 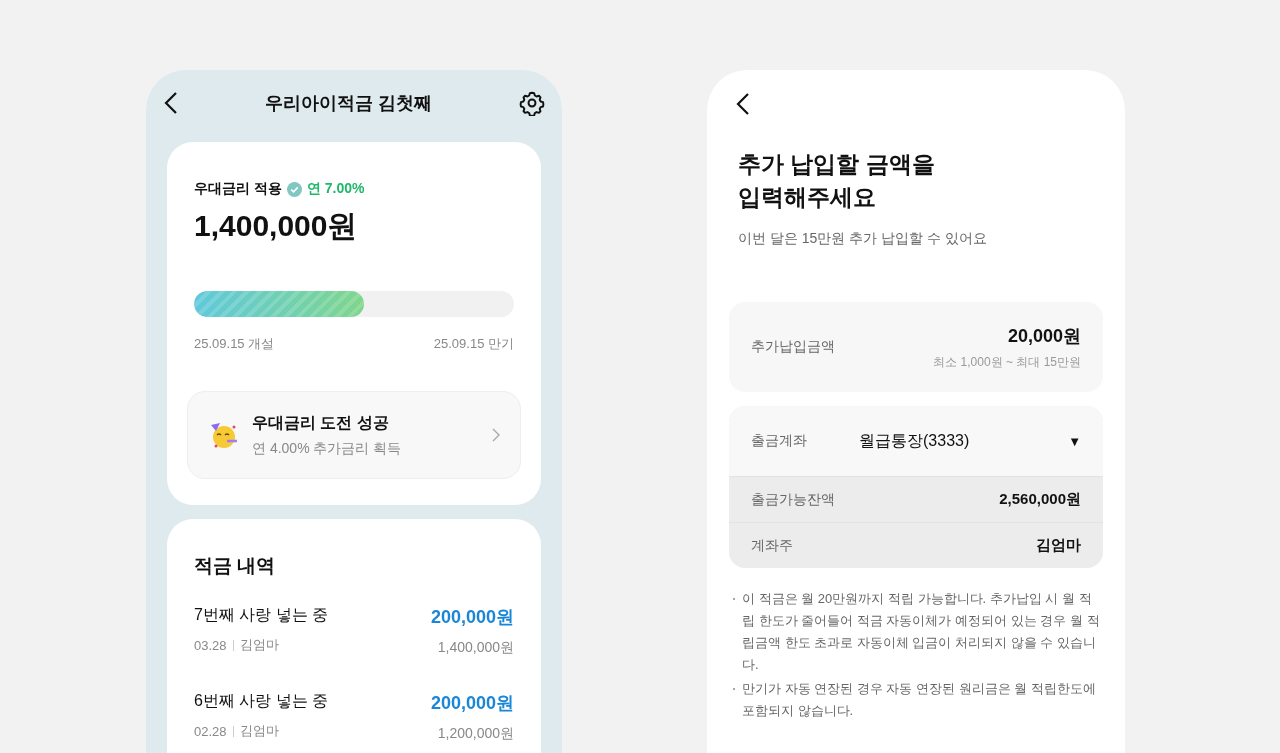 What do you see at coordinates (921, 632) in the screenshot?
I see `notice-text: 이 적금은 월 20만원까지 적립 가능합니다. 추가납입 시 월 적립 한도가 줄어들어 적금 자동이체가 예정되어 있는 경우 월 적립금액 한도 초과로 자동이체 입금이 처리되지 않을 수 있습니다.` at bounding box center [921, 632].